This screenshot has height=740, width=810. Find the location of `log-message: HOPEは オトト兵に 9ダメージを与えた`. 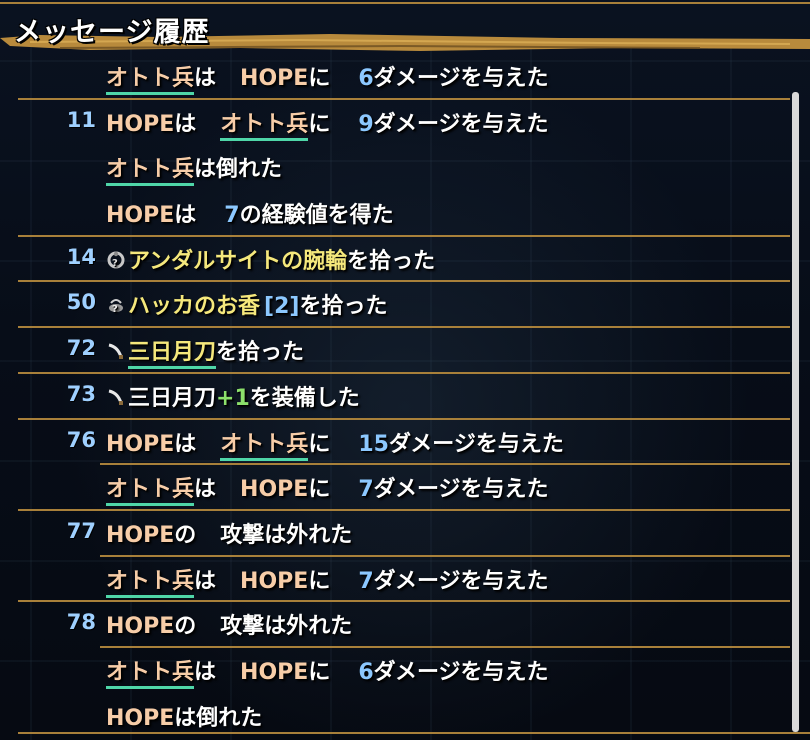

log-message: HOPEは オトト兵に 9ダメージを与えた is located at coordinates (327, 123).